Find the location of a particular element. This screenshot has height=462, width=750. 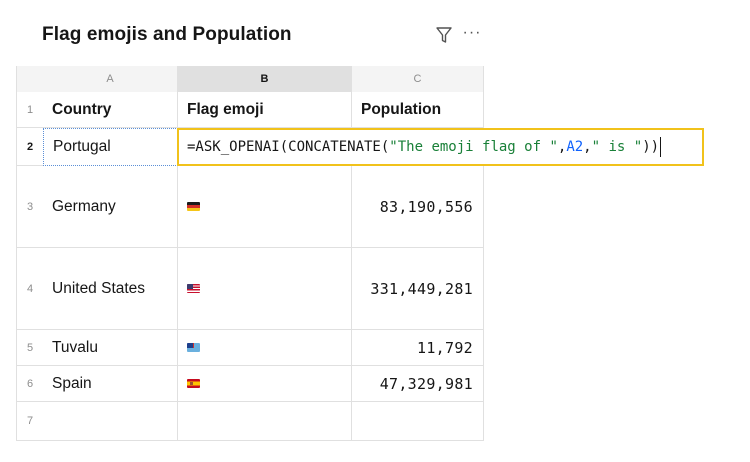

row-number: 1 is located at coordinates (30, 110).